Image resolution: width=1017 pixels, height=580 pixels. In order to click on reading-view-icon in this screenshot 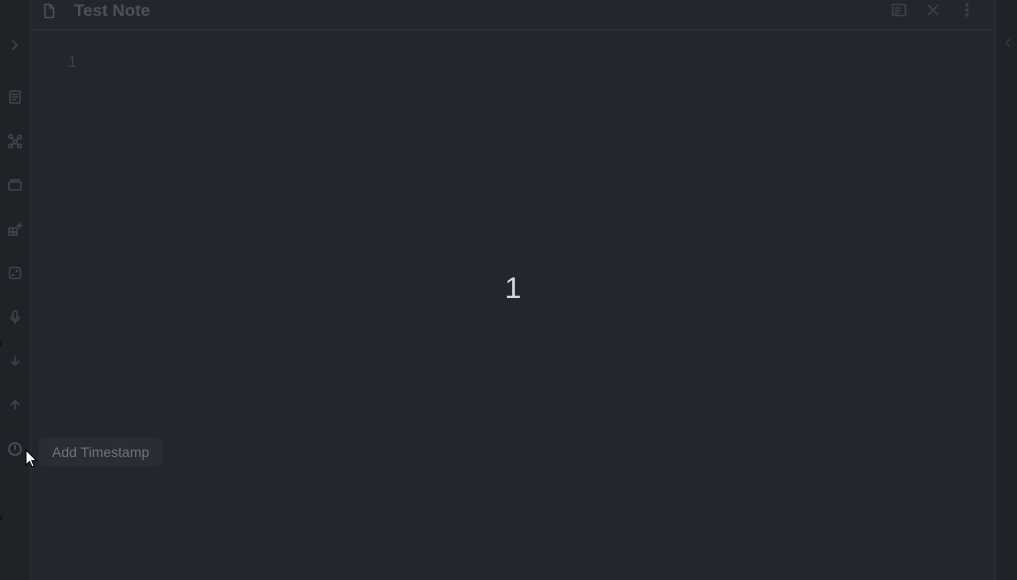, I will do `click(899, 12)`.